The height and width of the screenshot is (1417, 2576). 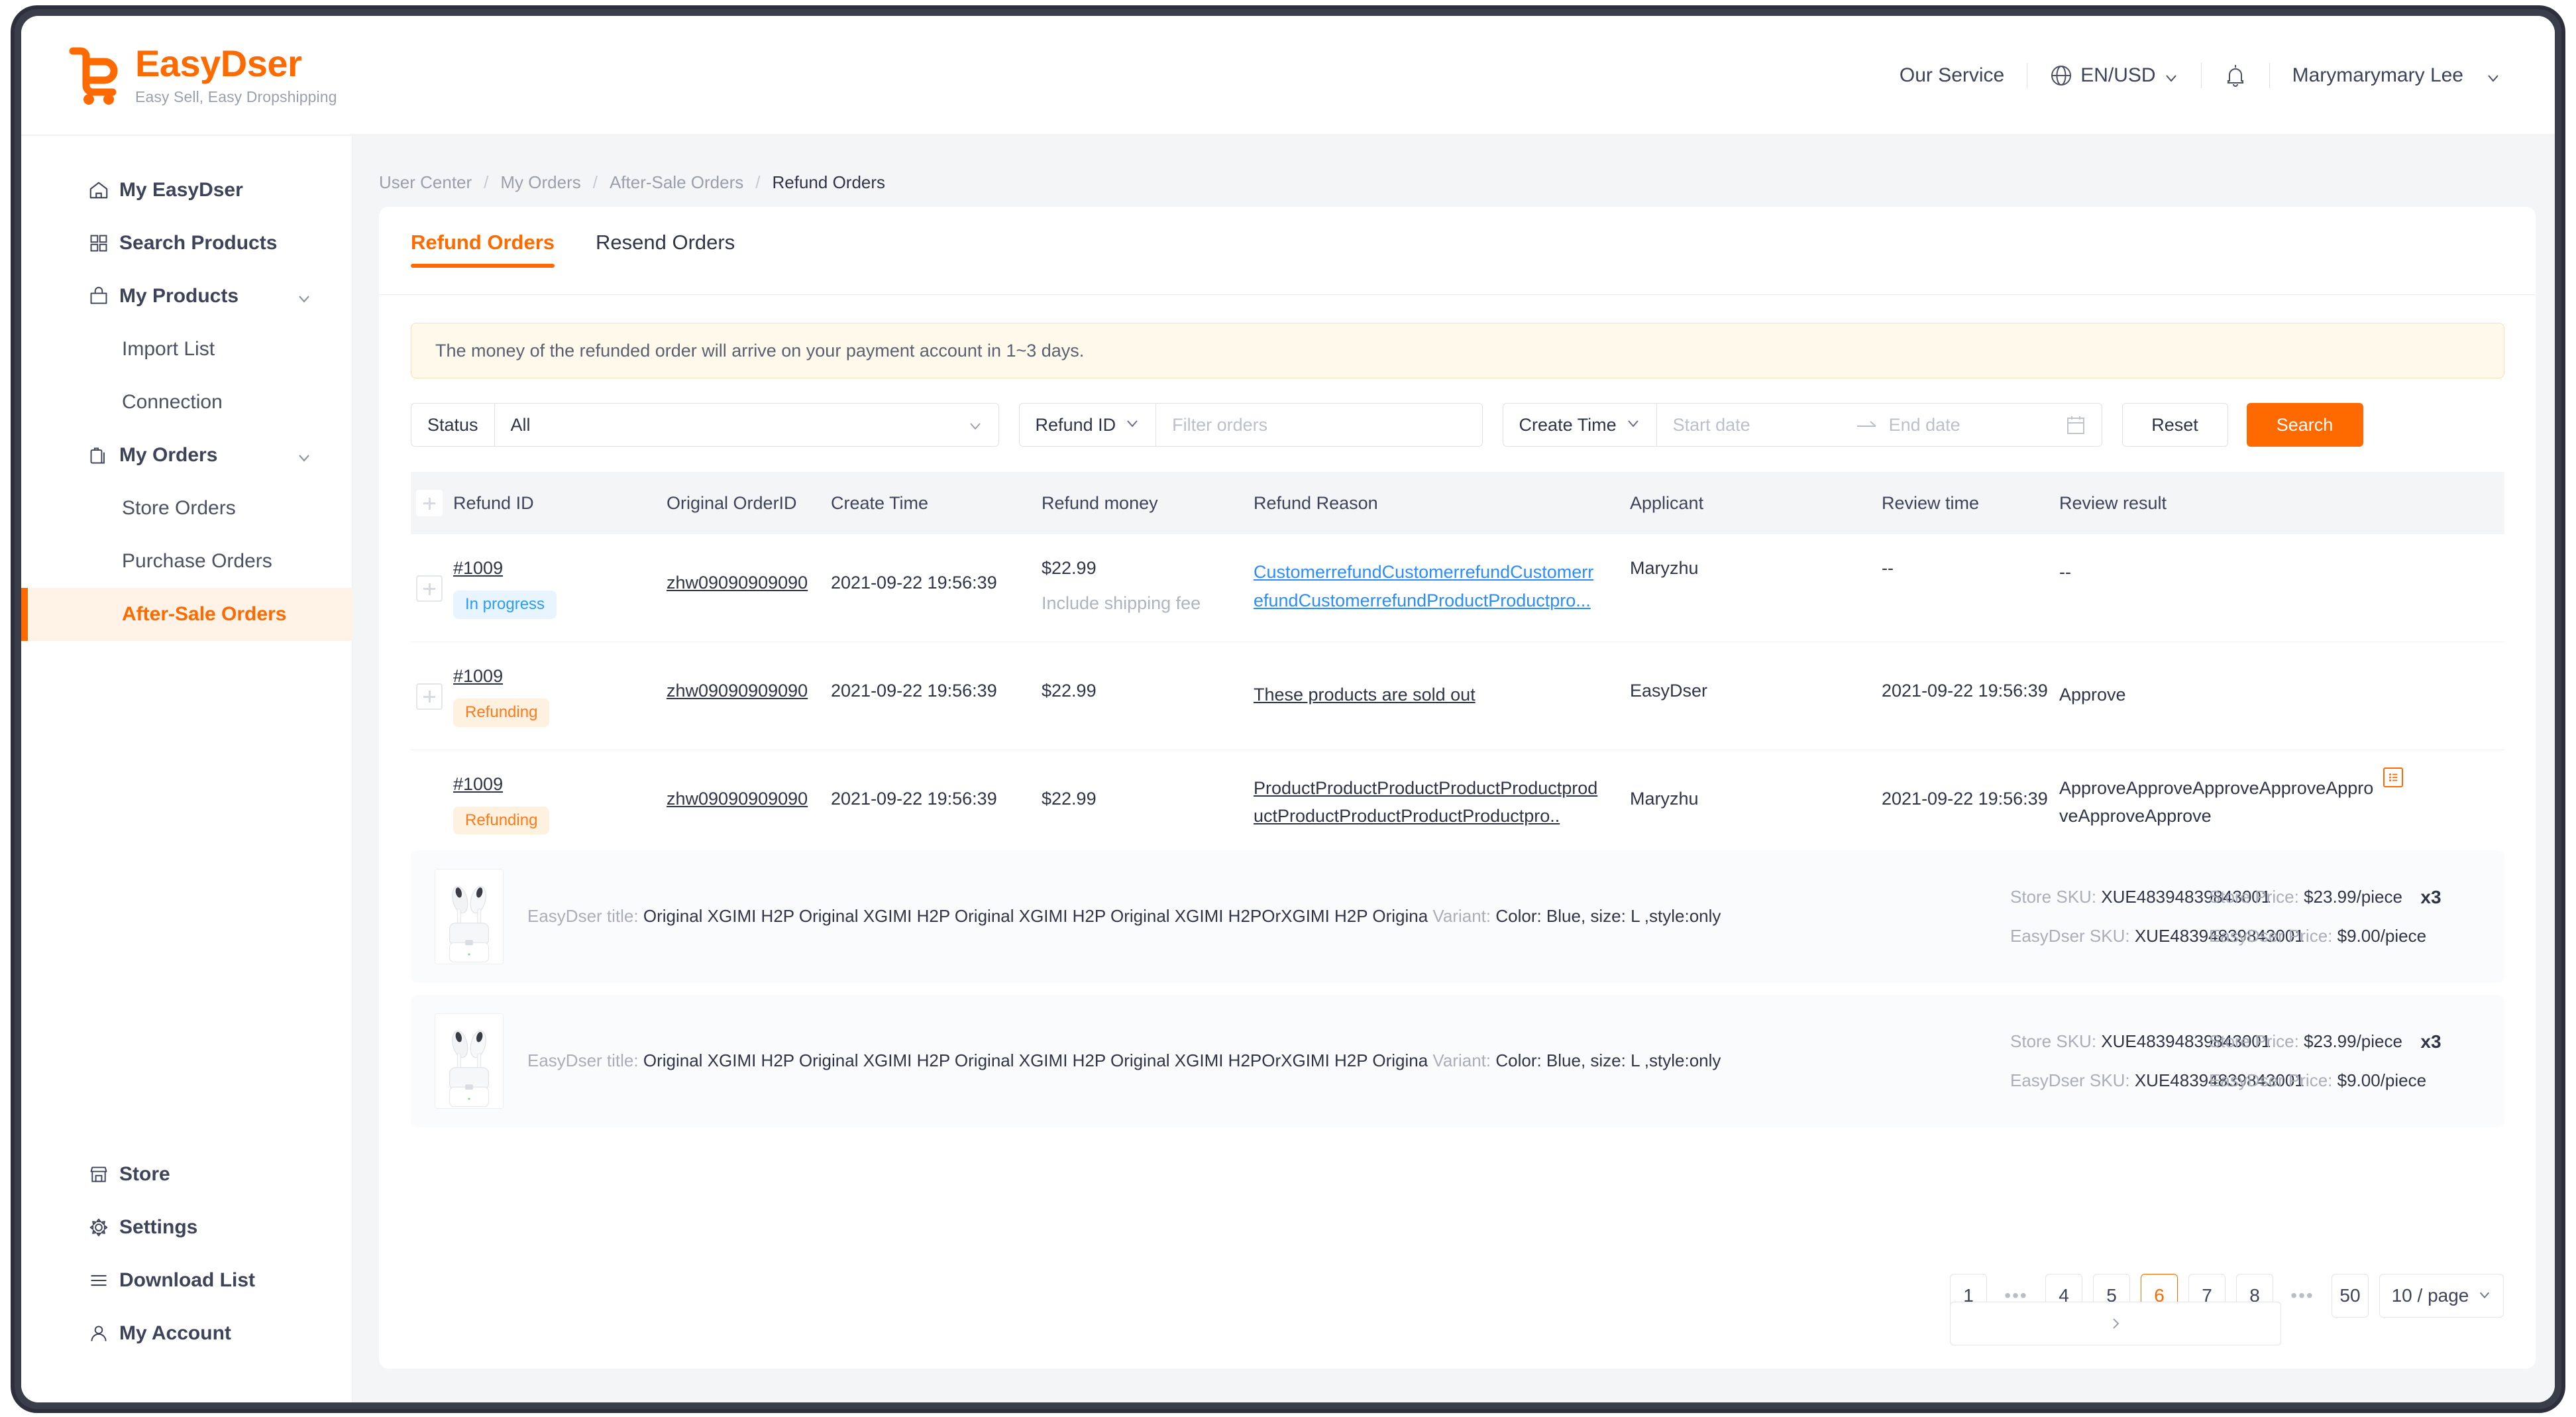 I want to click on list-icon, so click(x=98, y=1280).